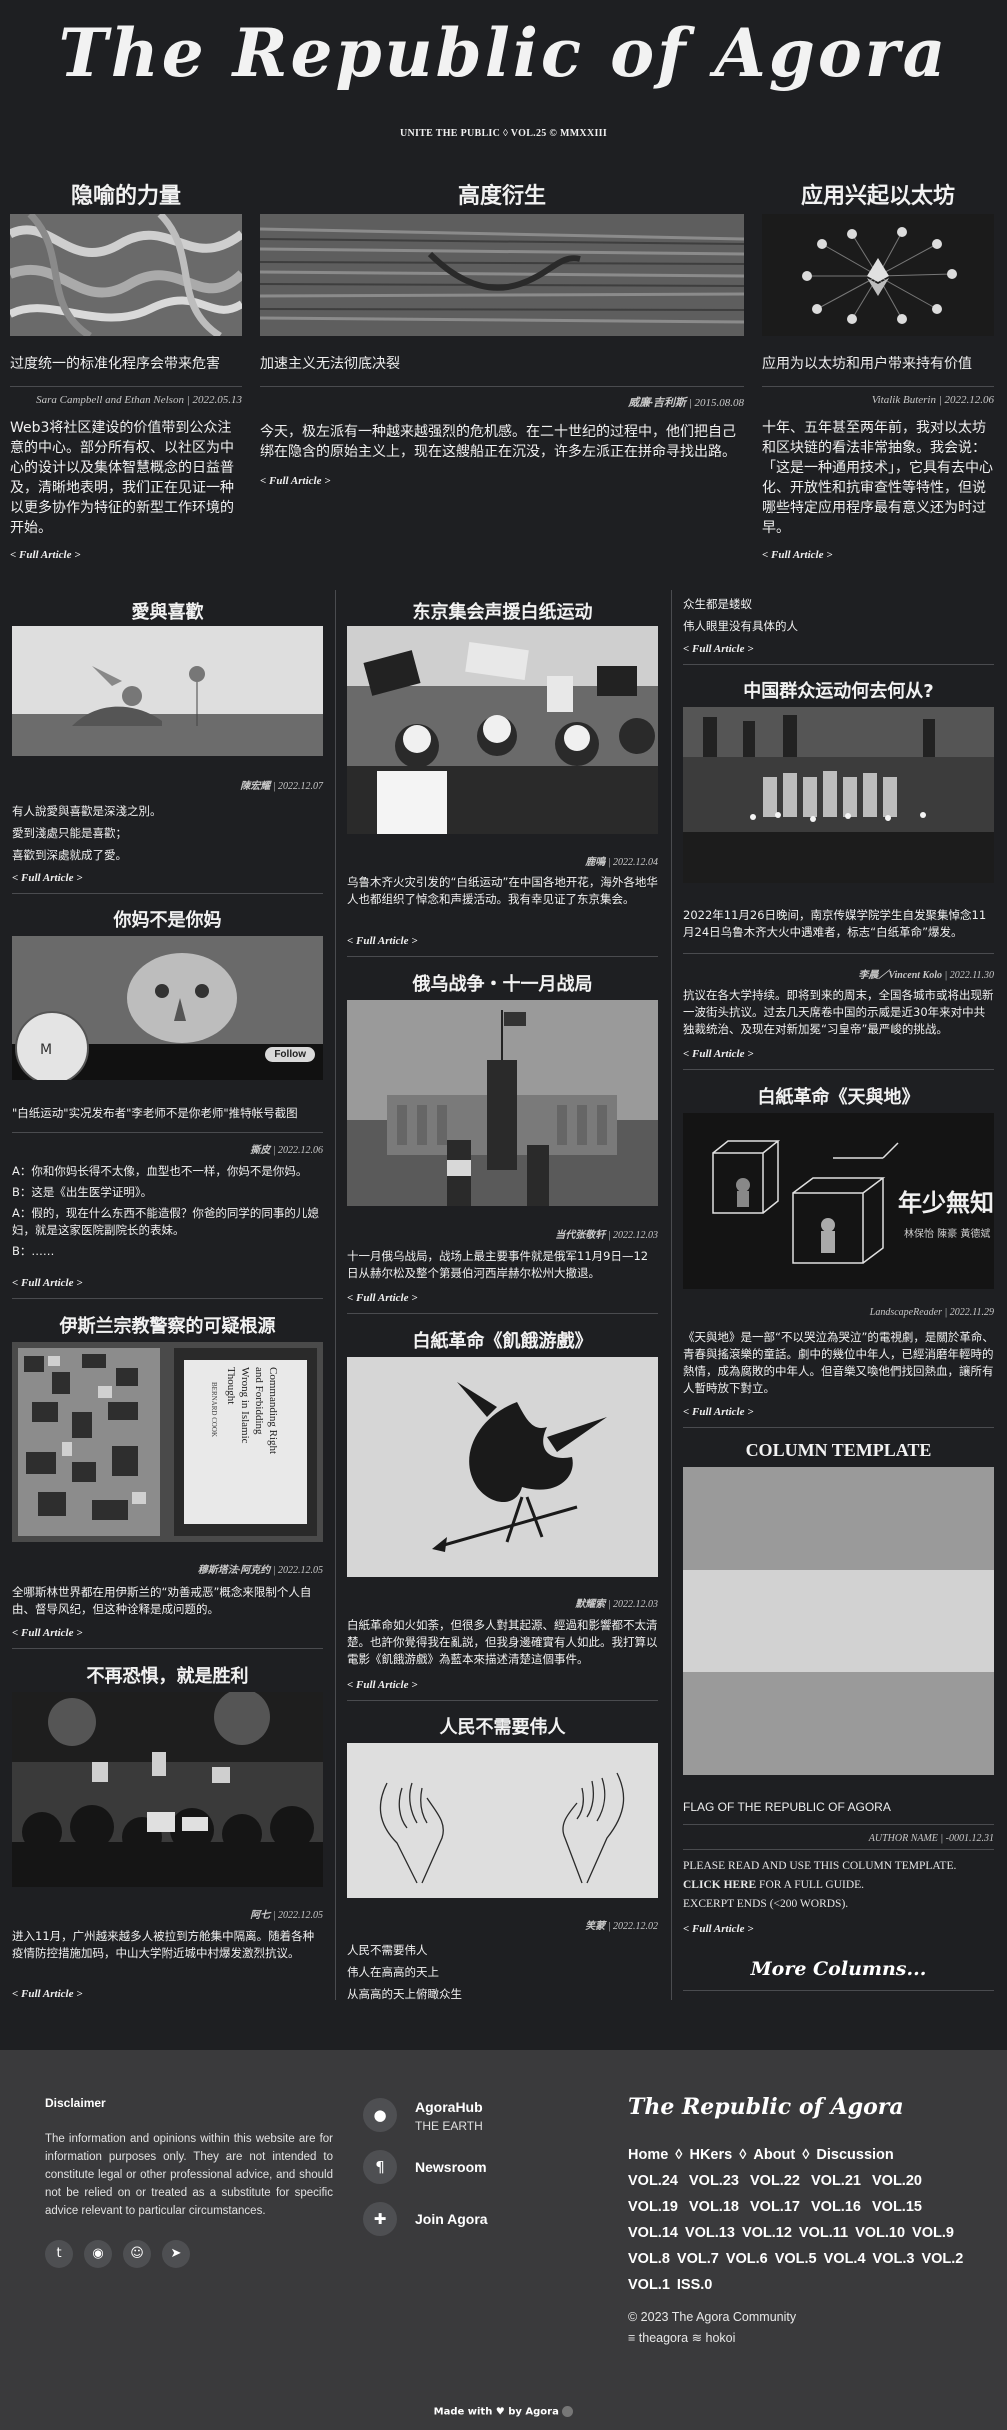 This screenshot has width=1007, height=2430. What do you see at coordinates (719, 1885) in the screenshot?
I see `guide-link: CLICK HERE` at bounding box center [719, 1885].